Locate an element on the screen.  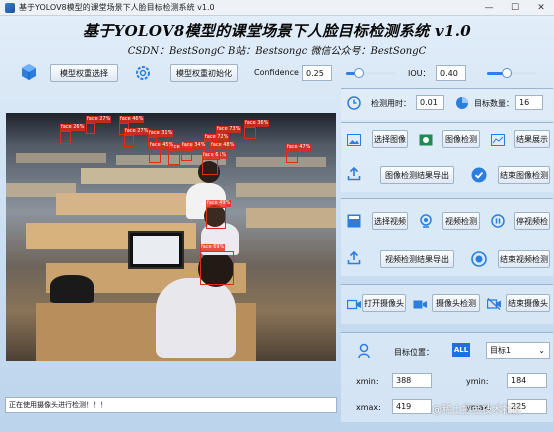
video-file-icon is located at coordinates (354, 221).